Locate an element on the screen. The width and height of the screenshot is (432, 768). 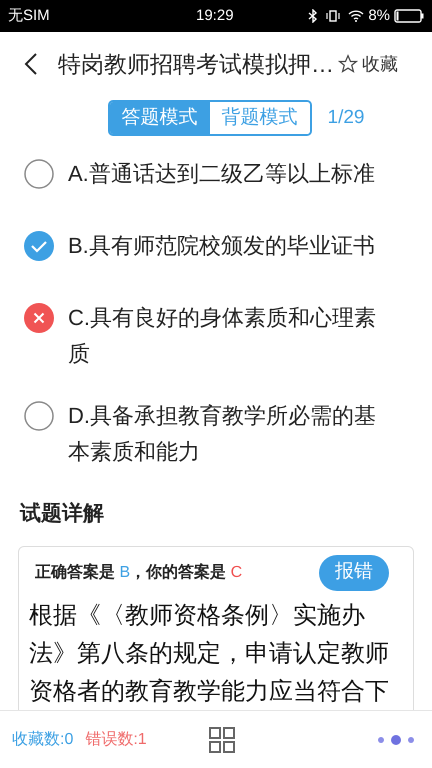
explanation-text: 根据《〈教师资格条例〉实施办法》第八条的规定，申请认定教师资格者的教育教学能力应当符合下 is located at coordinates (209, 653).